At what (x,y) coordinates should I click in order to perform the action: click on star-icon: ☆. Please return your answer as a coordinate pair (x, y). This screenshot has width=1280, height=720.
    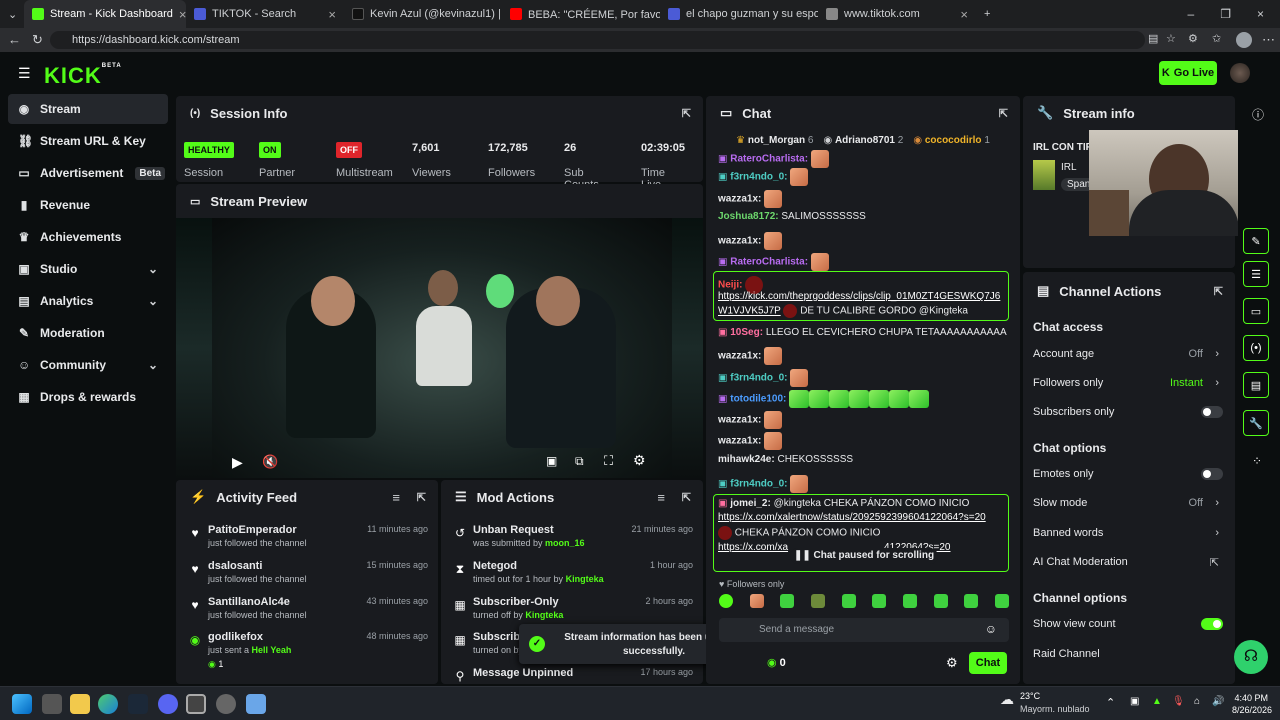
    Looking at the image, I should click on (1171, 38).